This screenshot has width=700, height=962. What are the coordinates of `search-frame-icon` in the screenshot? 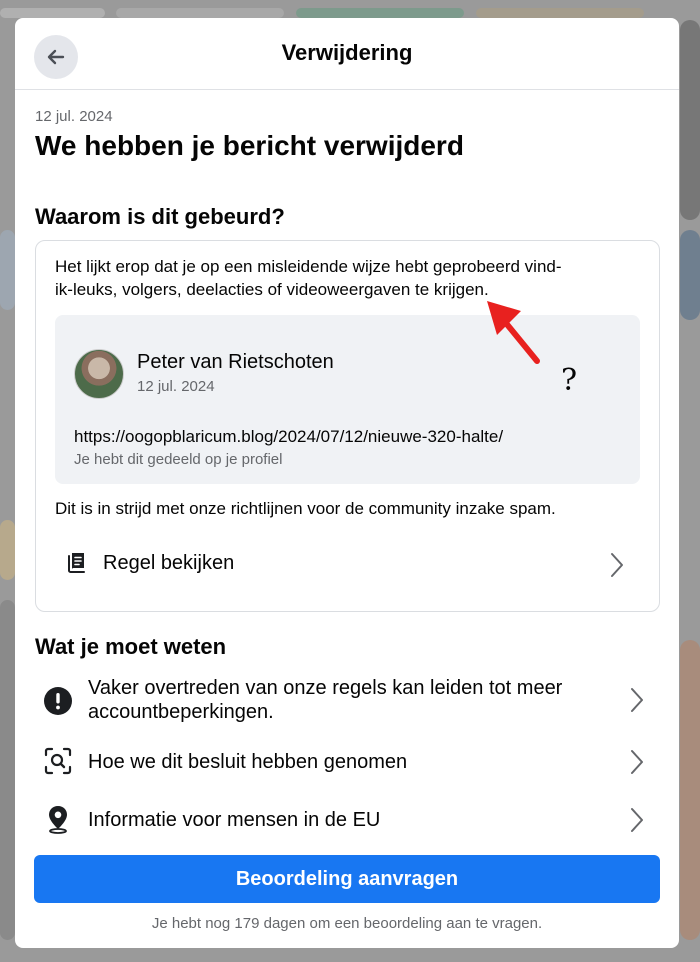 It's located at (58, 761).